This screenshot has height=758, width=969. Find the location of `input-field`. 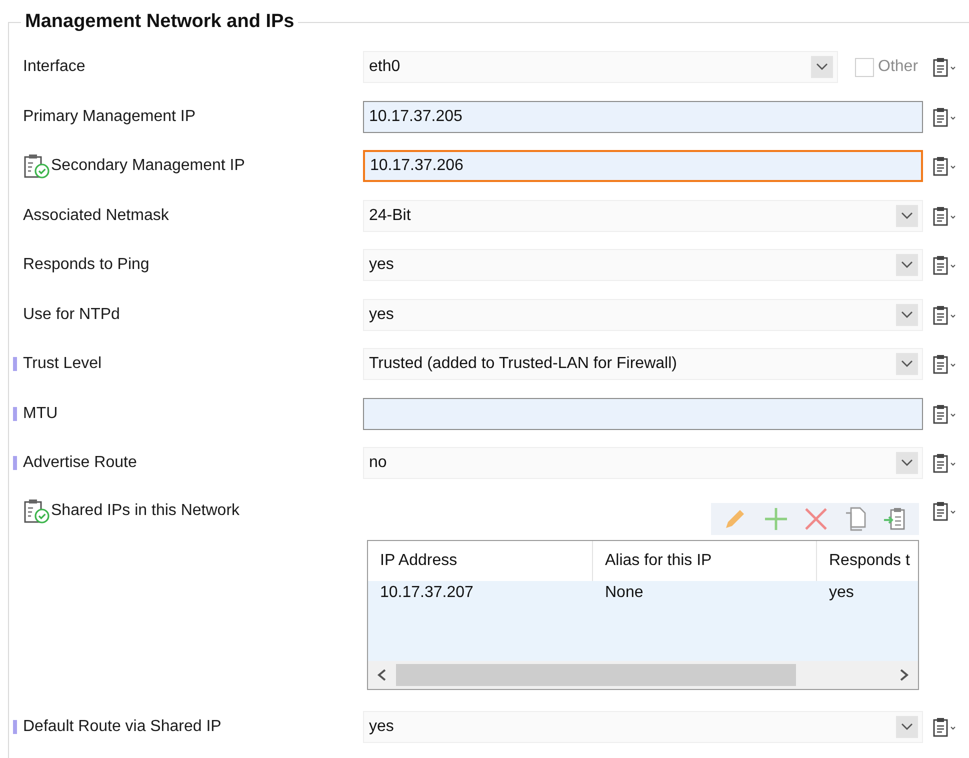

input-field is located at coordinates (643, 414).